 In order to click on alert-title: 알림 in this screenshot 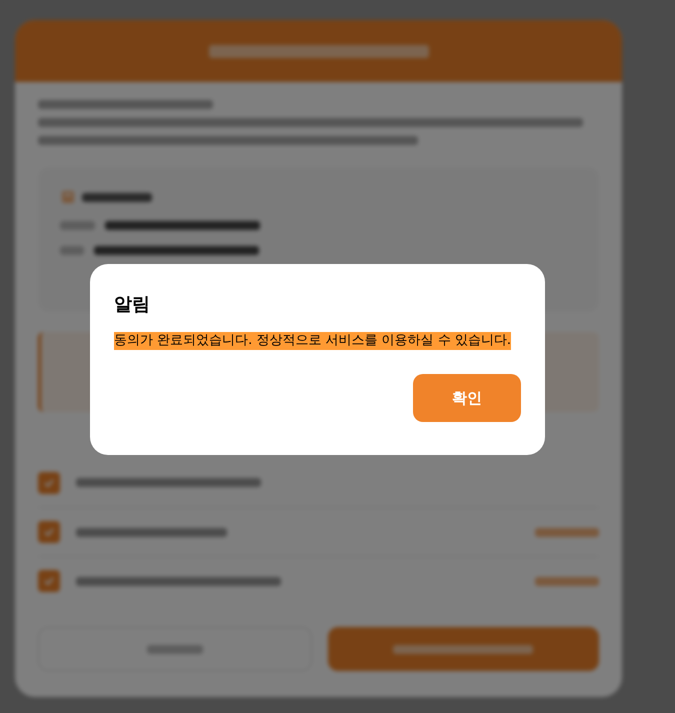, I will do `click(132, 305)`.